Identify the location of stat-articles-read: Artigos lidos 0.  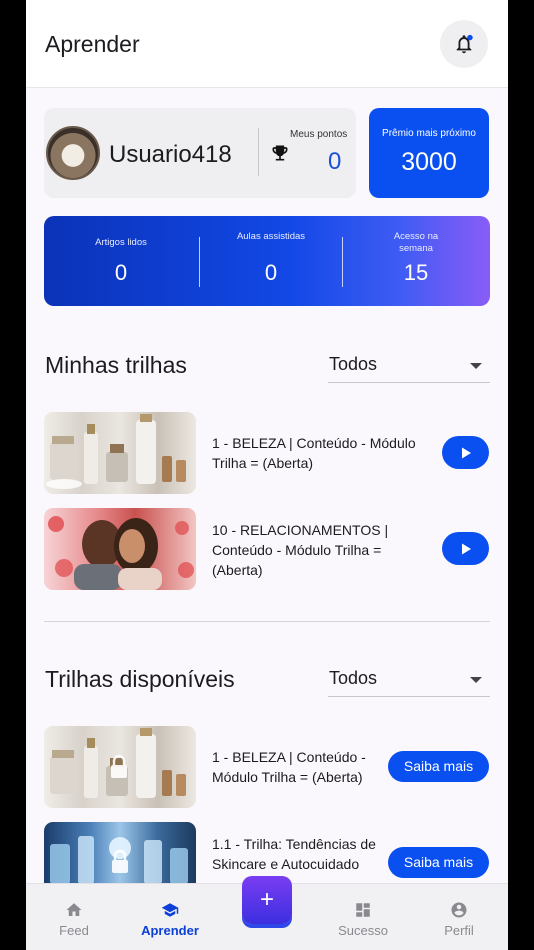
(121, 261).